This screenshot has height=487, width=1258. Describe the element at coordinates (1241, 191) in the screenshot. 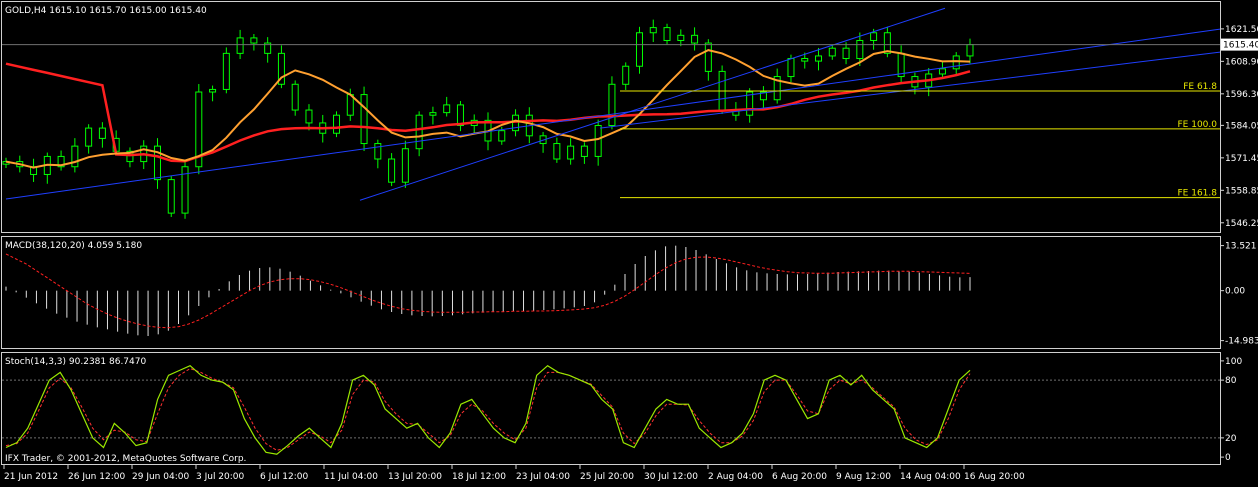

I see `price-y-tick-label: 1558.85` at that location.